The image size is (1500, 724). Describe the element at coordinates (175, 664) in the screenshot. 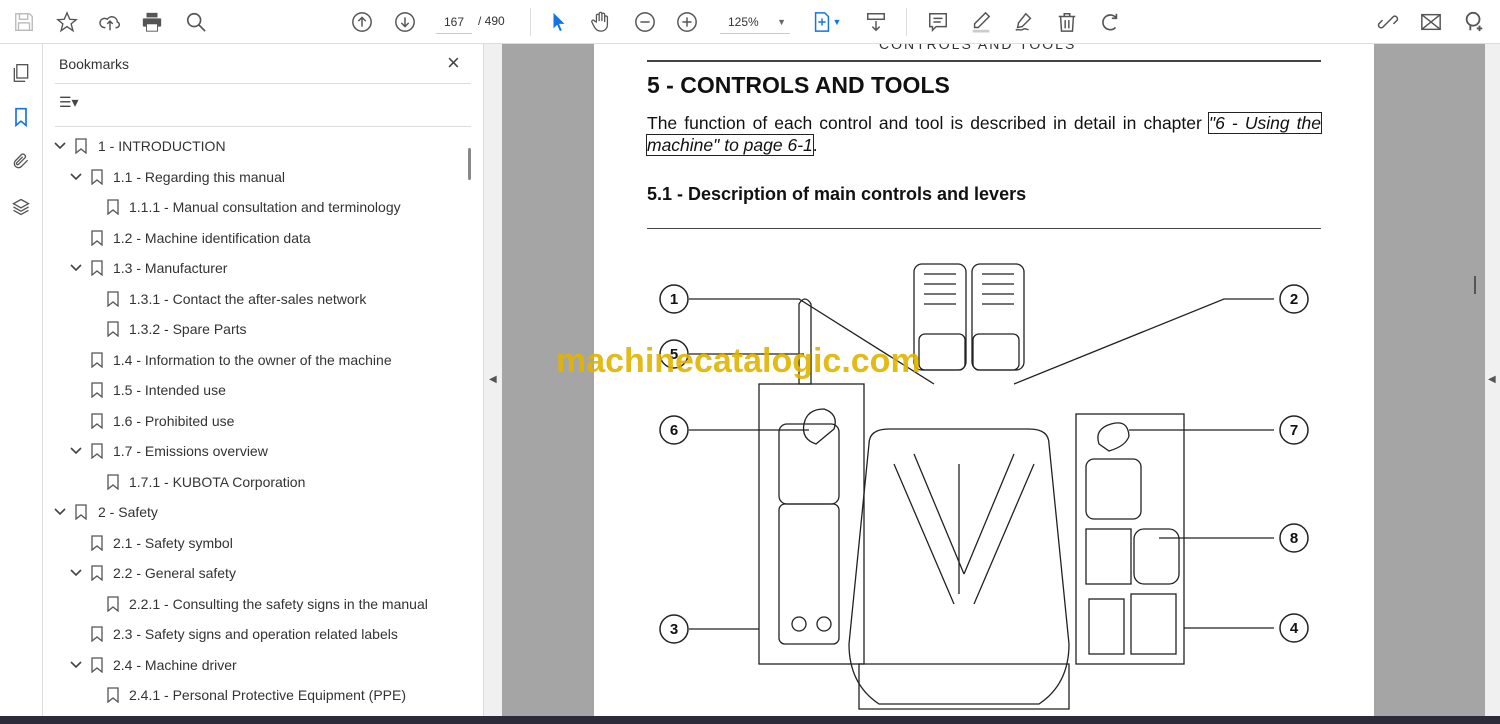

I see `bookmark-label: 2.4 - Machine driver` at that location.